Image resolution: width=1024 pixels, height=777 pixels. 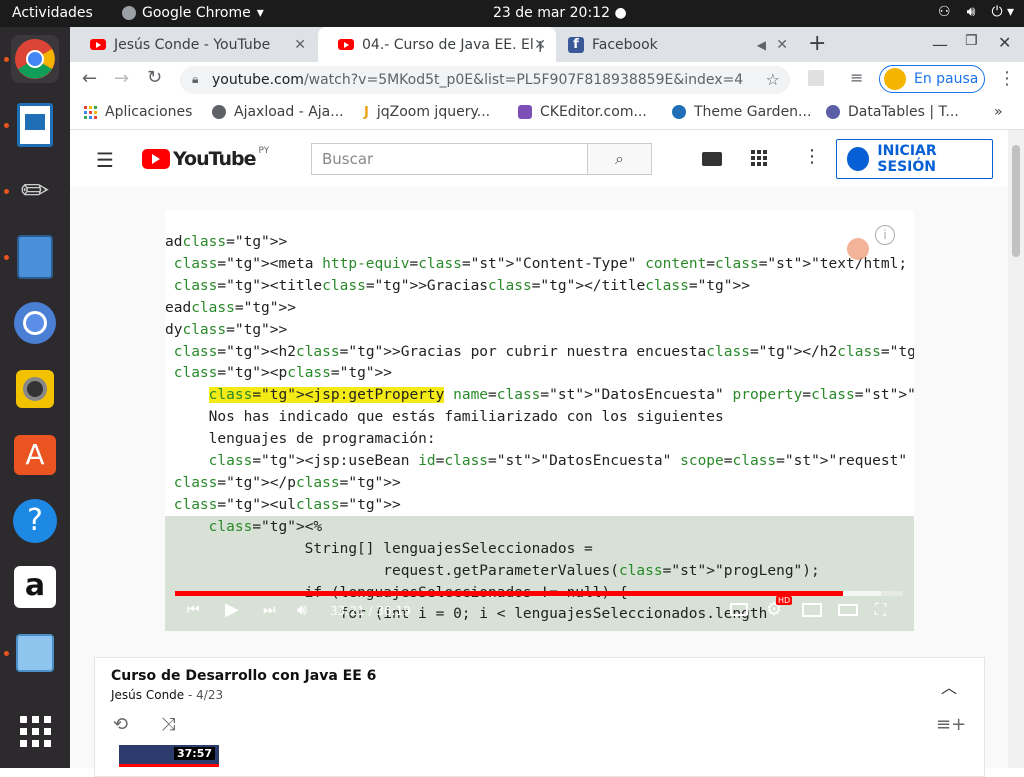 What do you see at coordinates (169, 756) in the screenshot?
I see `video-thumbnail: 37:57` at bounding box center [169, 756].